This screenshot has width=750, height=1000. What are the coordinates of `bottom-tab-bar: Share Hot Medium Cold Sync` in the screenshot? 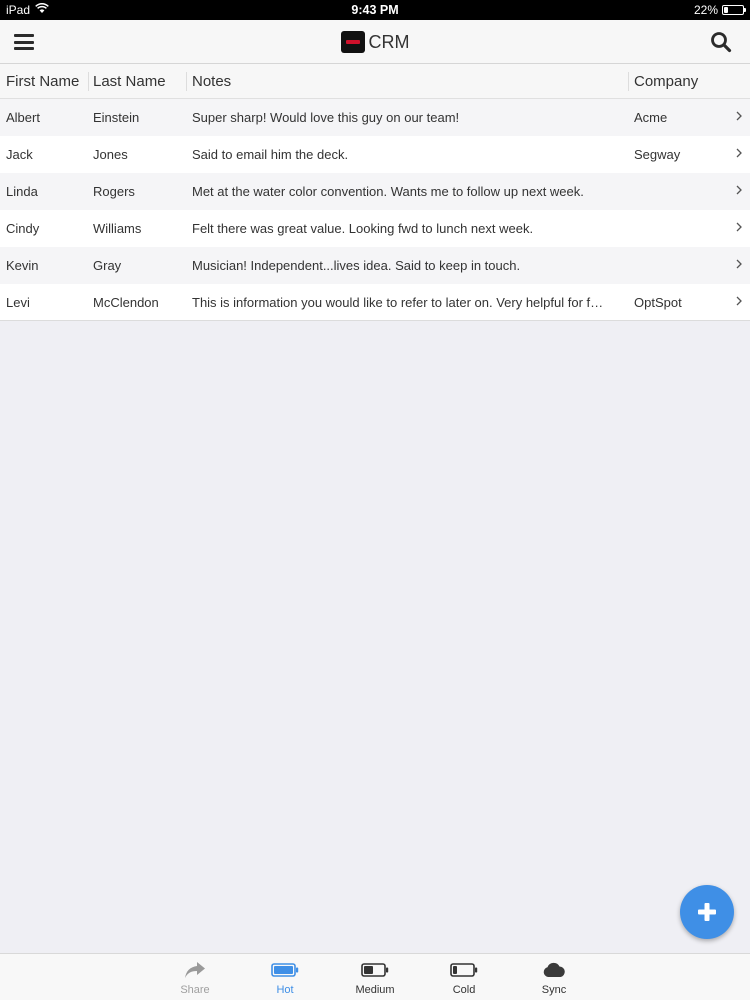 It's located at (375, 976).